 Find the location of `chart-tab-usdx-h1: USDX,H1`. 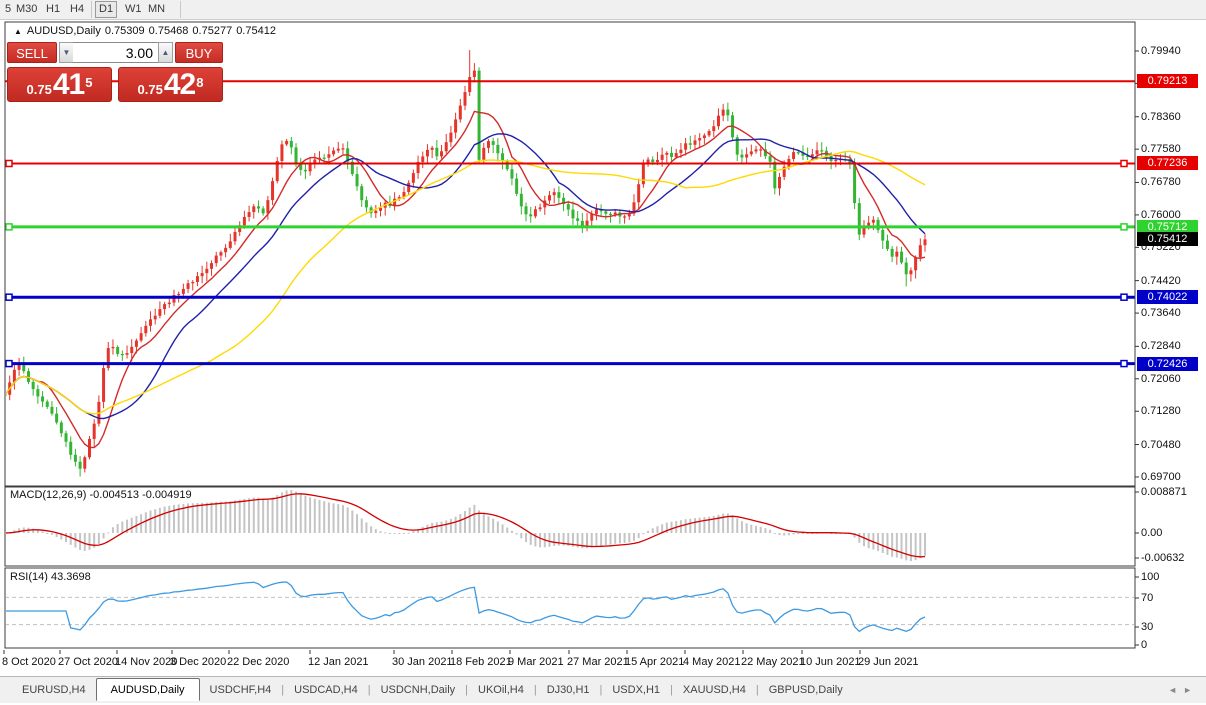

chart-tab-usdx-h1: USDX,H1 is located at coordinates (636, 689).